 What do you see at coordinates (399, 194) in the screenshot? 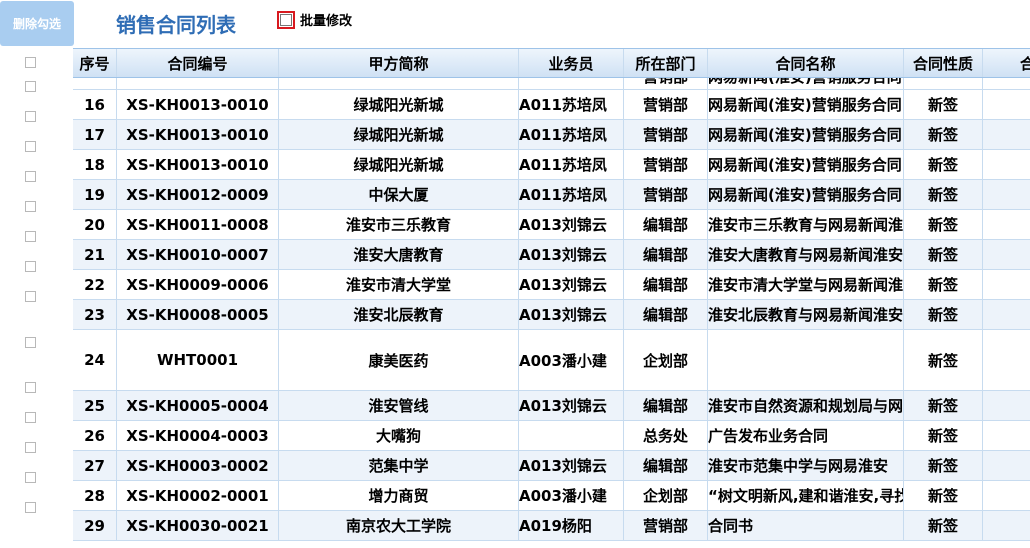
I see `cell-party: 中保大厦` at bounding box center [399, 194].